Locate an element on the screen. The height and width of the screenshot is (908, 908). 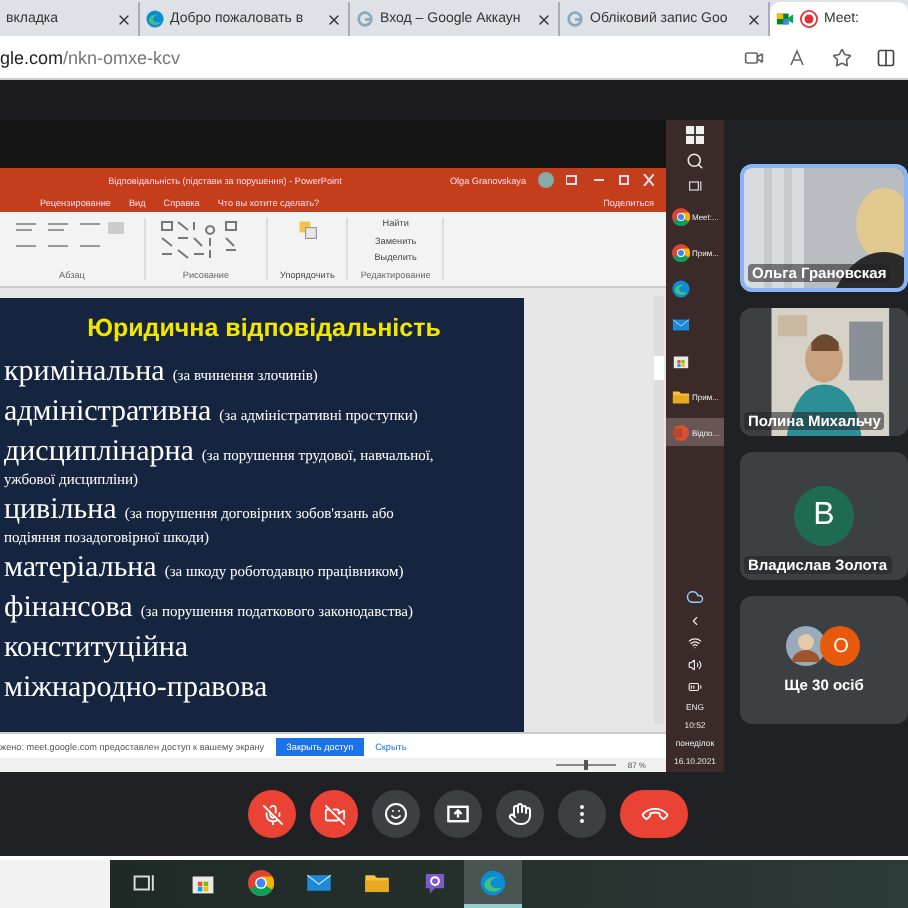
windows-start-icon is located at coordinates (695, 135).